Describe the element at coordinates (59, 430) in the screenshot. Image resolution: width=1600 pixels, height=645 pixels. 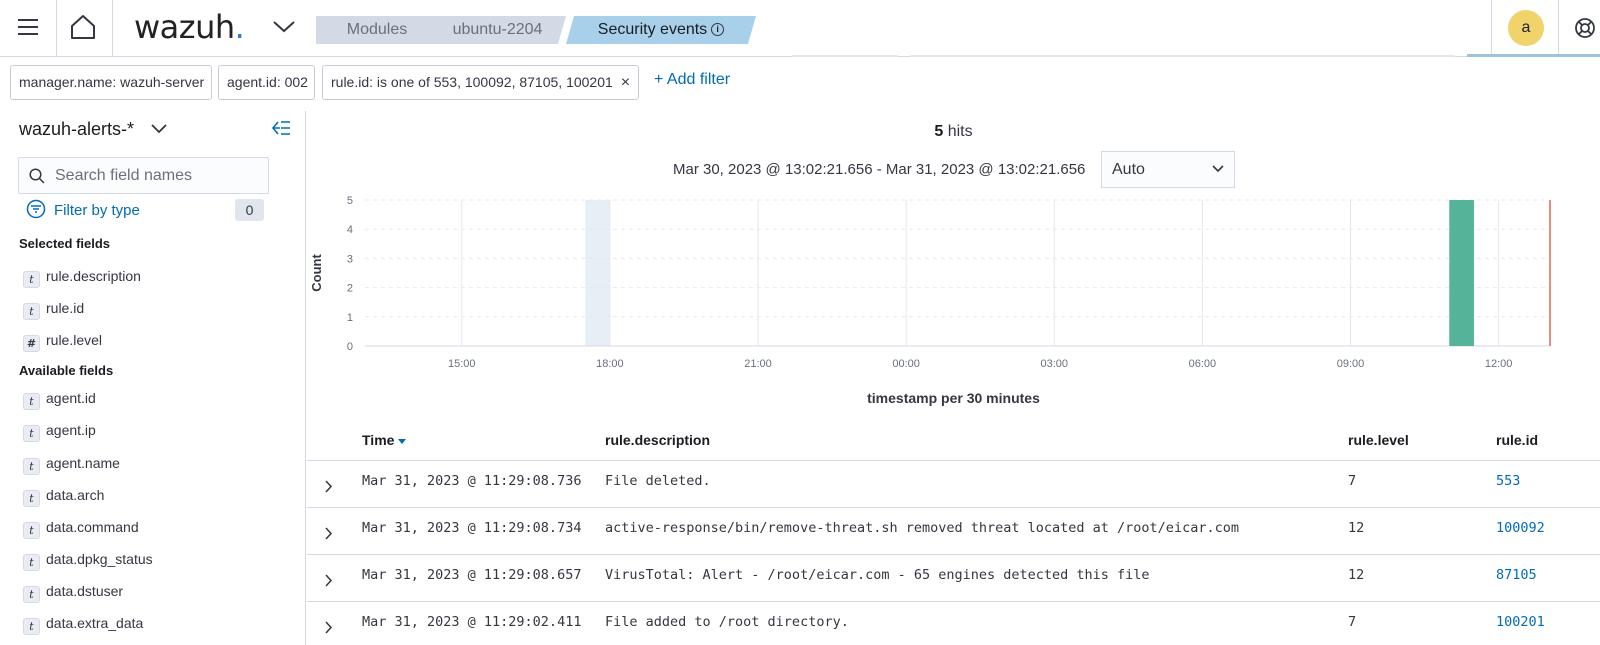
I see `field-item: t agent.ip` at that location.